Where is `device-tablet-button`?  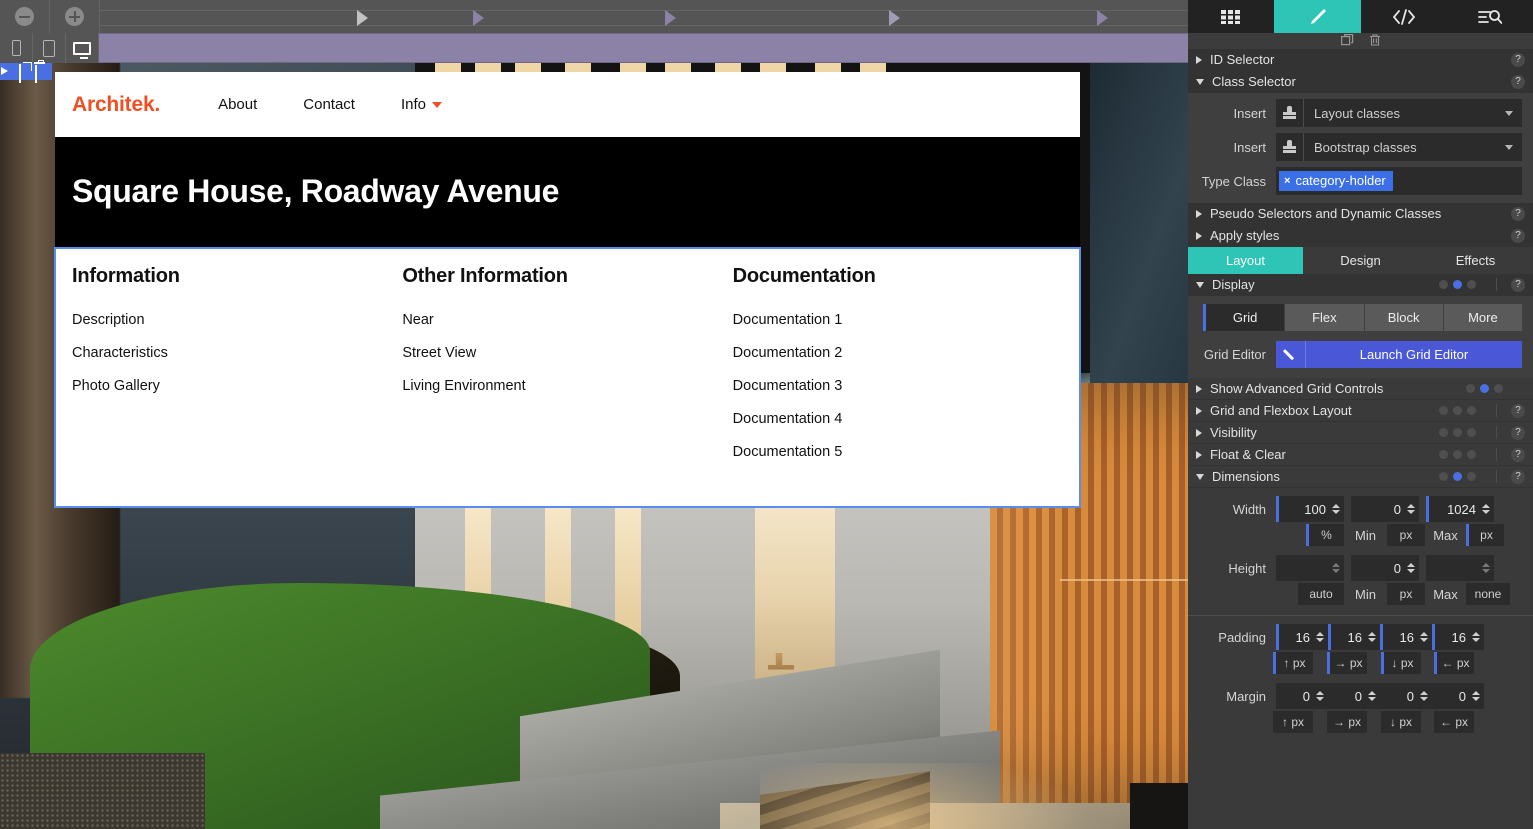 device-tablet-button is located at coordinates (49, 48).